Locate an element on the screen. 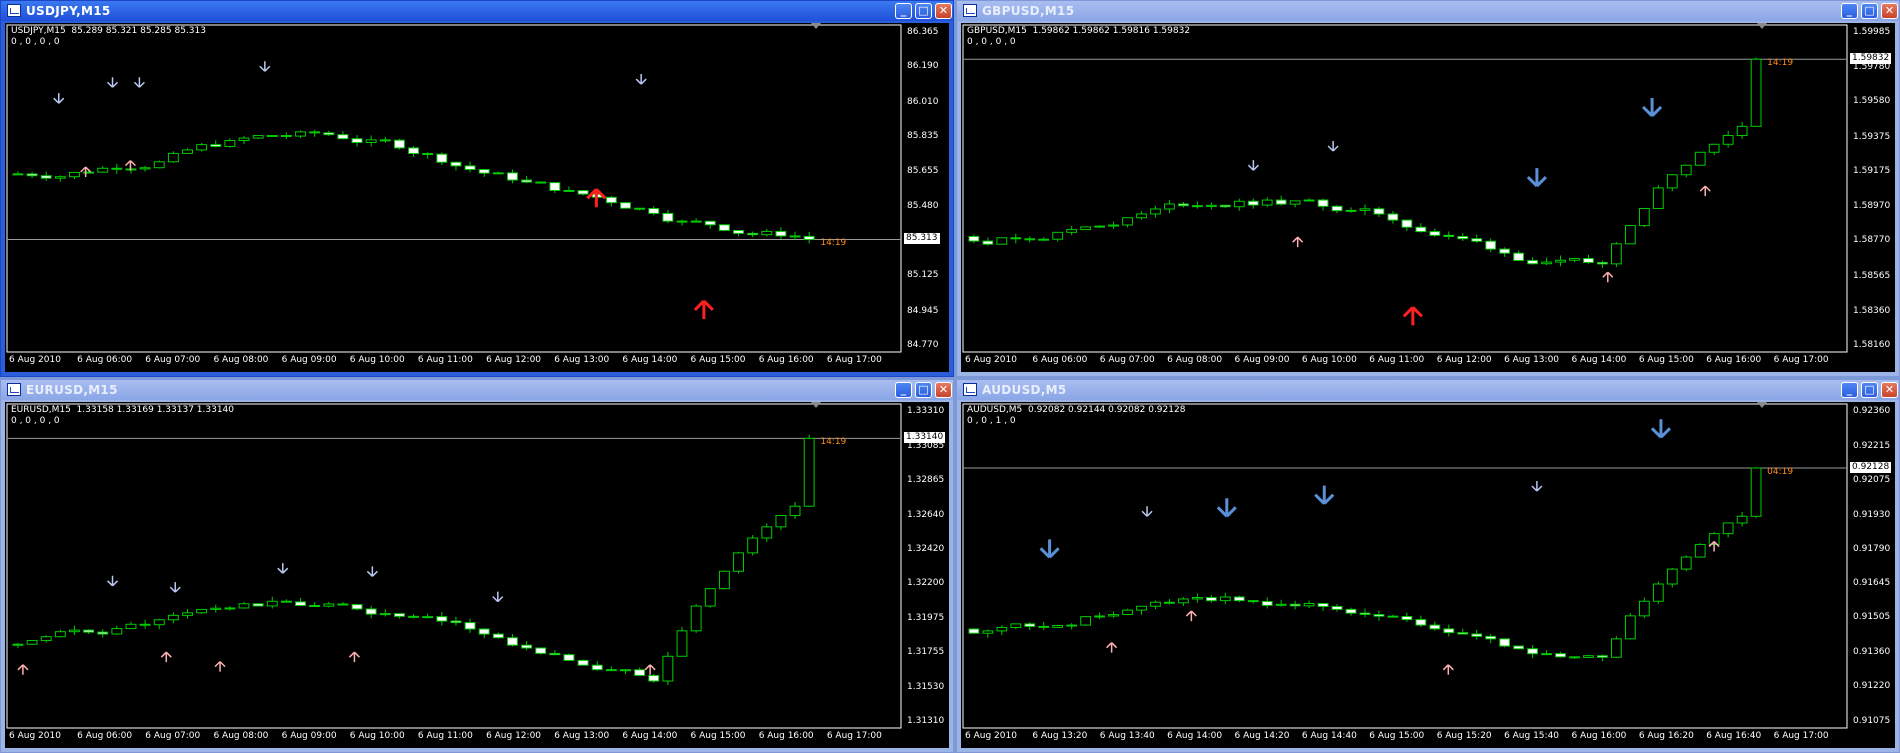 The image size is (1900, 753). title-bar: EURUSD,M15 _ □ ✕ is located at coordinates (477, 390).